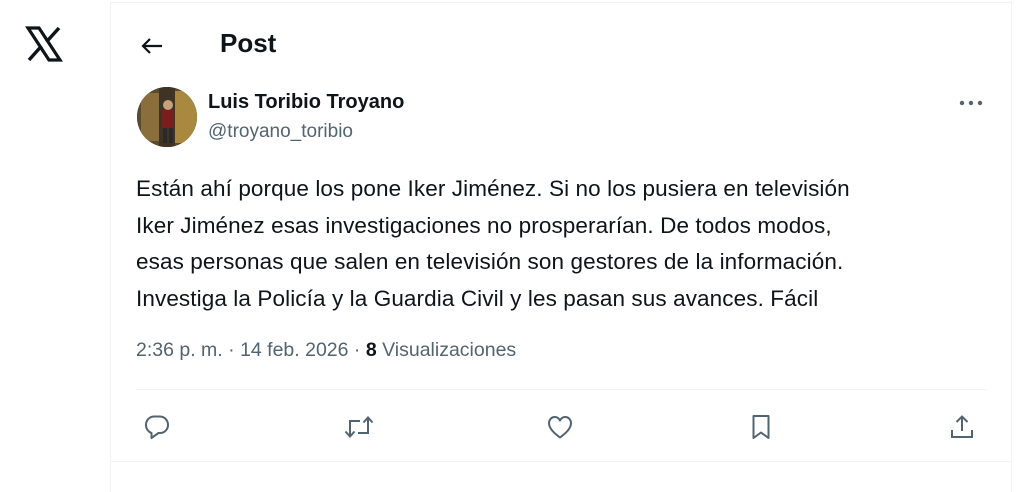 The width and height of the screenshot is (1024, 492). I want to click on more-icon, so click(971, 103).